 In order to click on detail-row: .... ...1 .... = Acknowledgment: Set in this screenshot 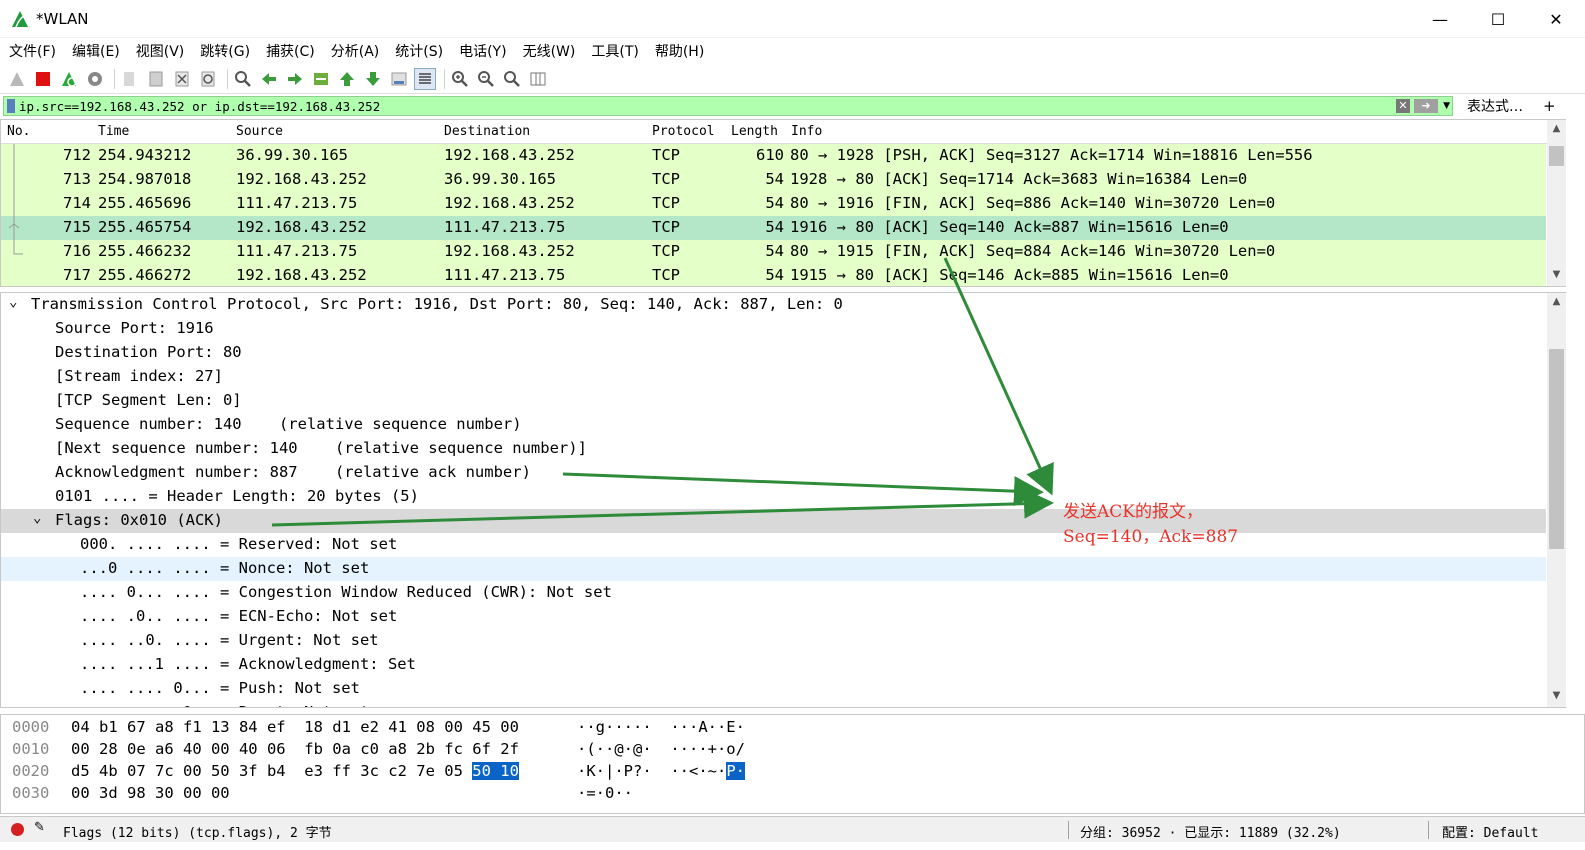, I will do `click(773, 665)`.